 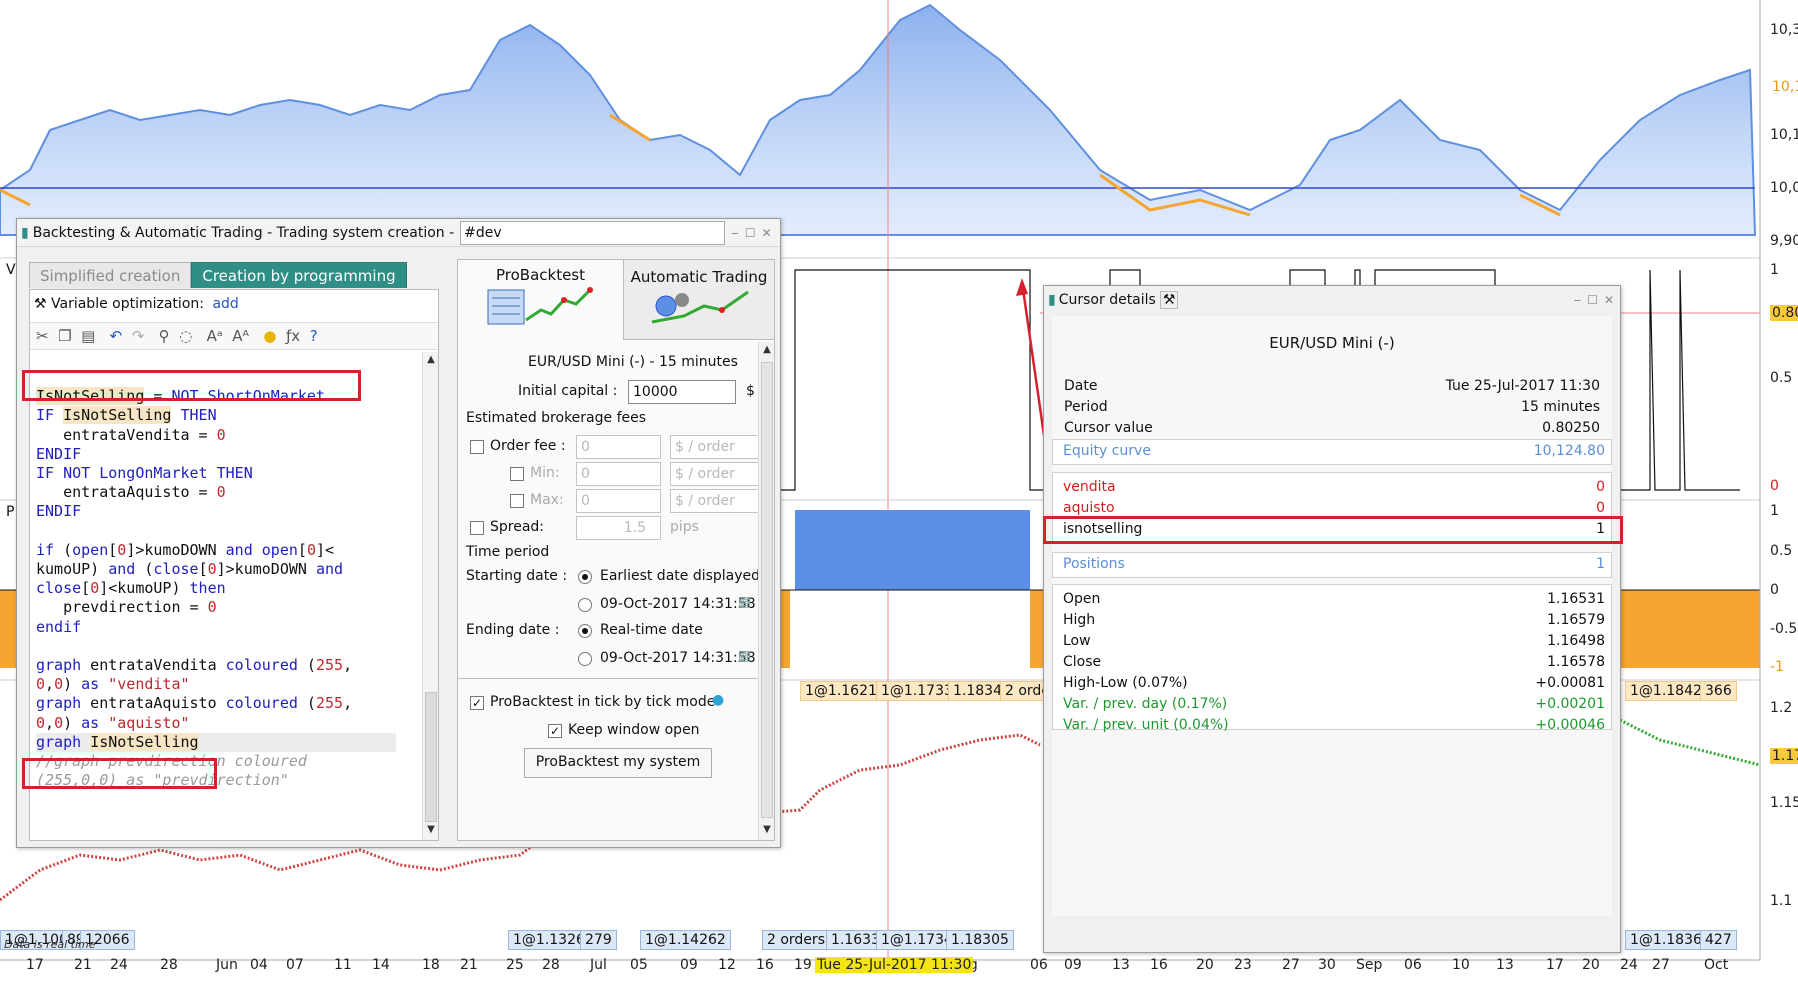 What do you see at coordinates (585, 659) in the screenshot?
I see `end-date-radio` at bounding box center [585, 659].